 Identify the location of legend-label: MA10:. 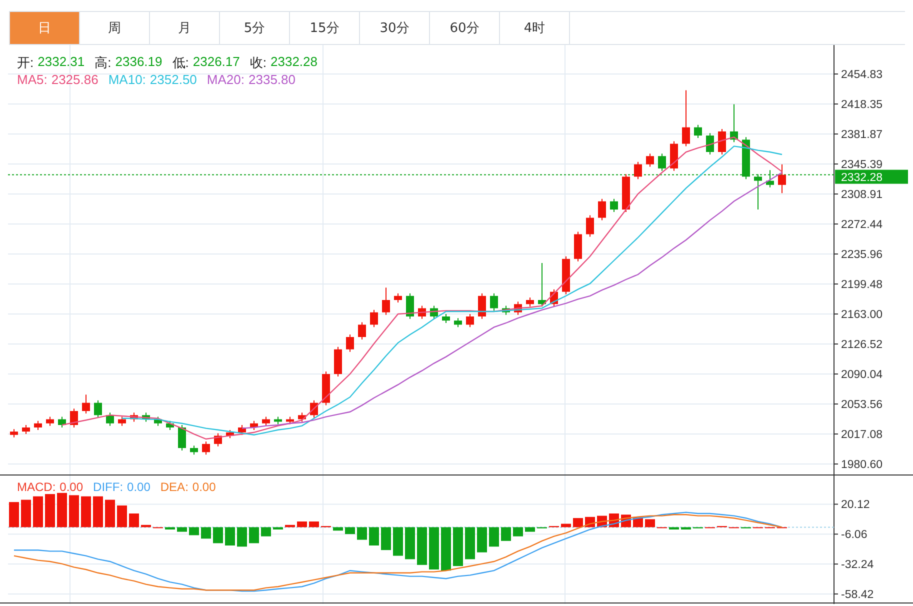
(127, 79).